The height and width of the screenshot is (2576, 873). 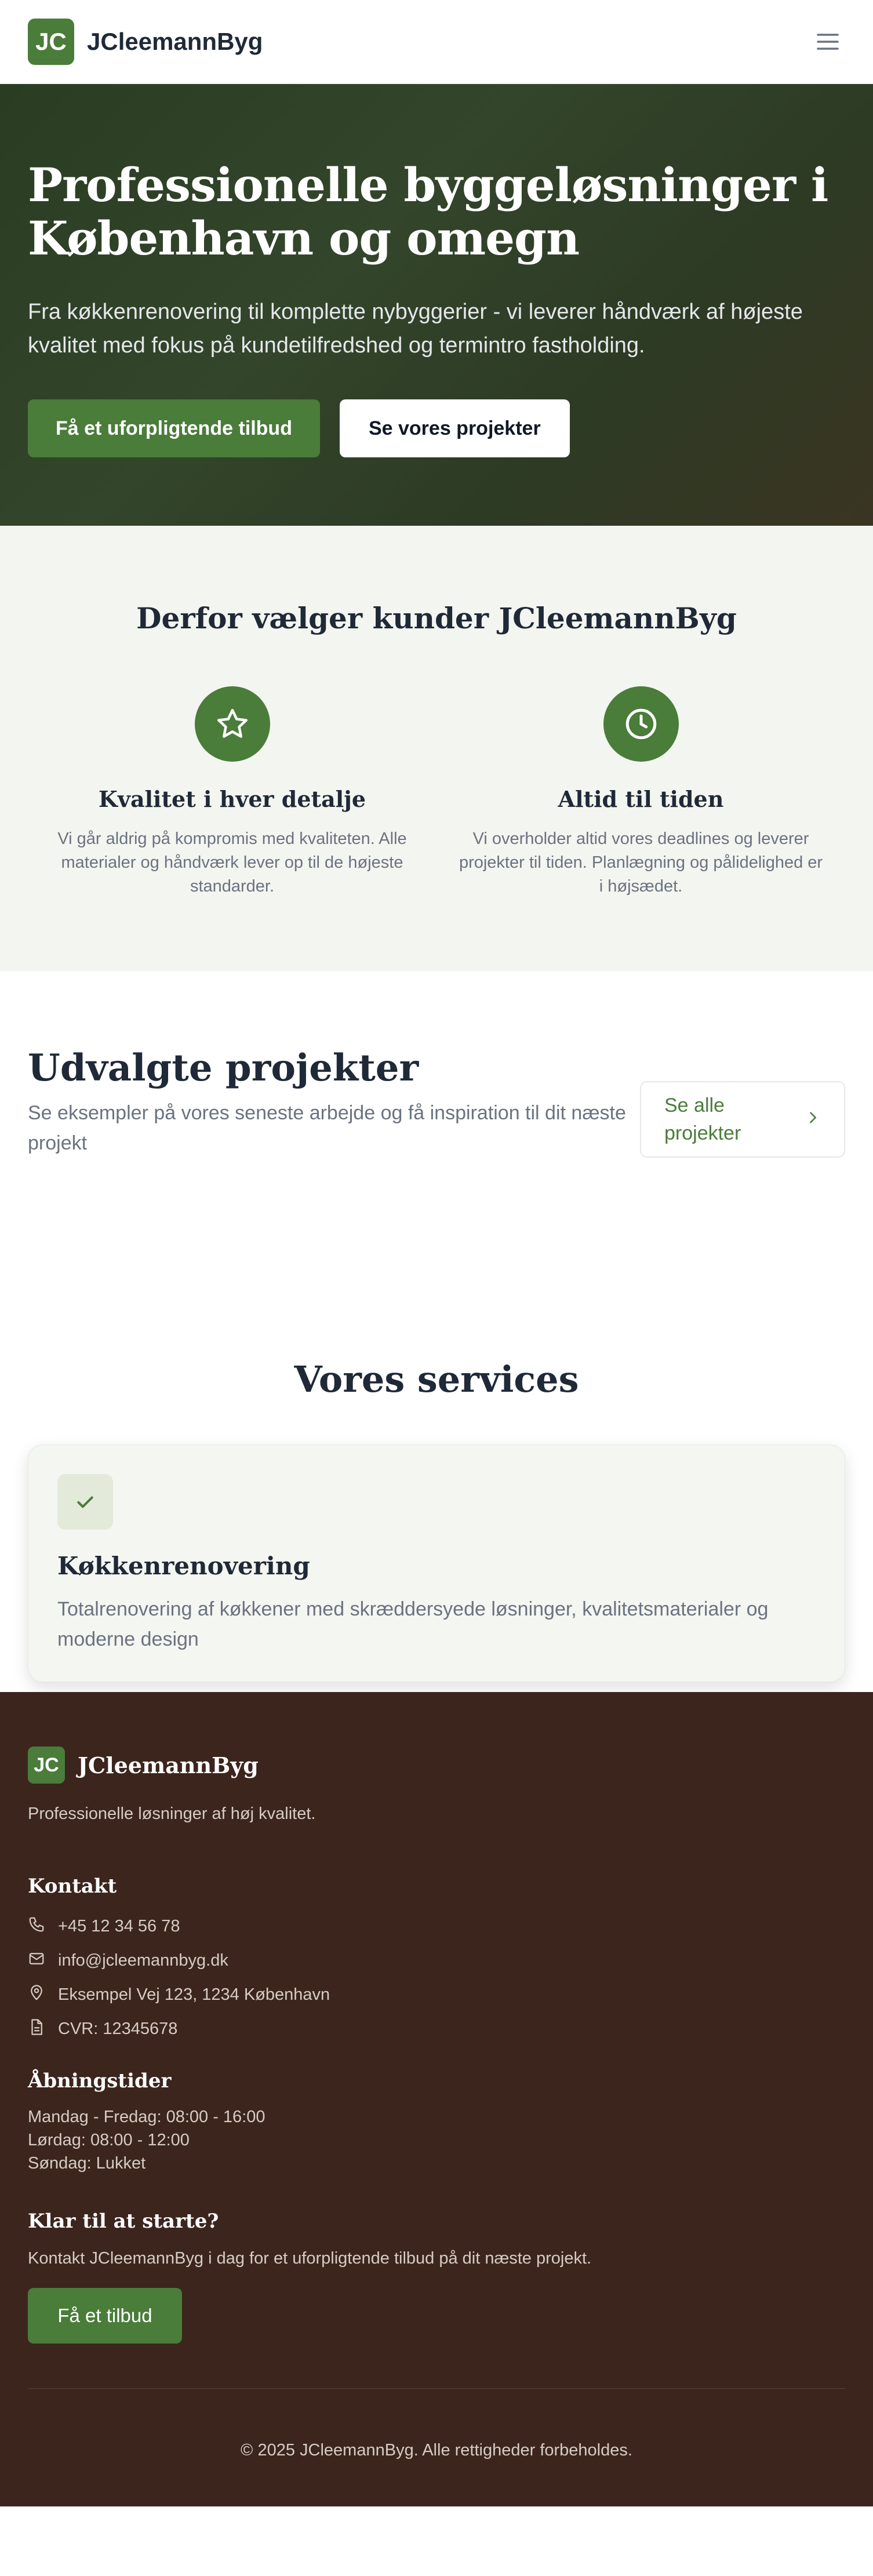 I want to click on footer-brand: JC JCleemannByg, so click(x=437, y=1765).